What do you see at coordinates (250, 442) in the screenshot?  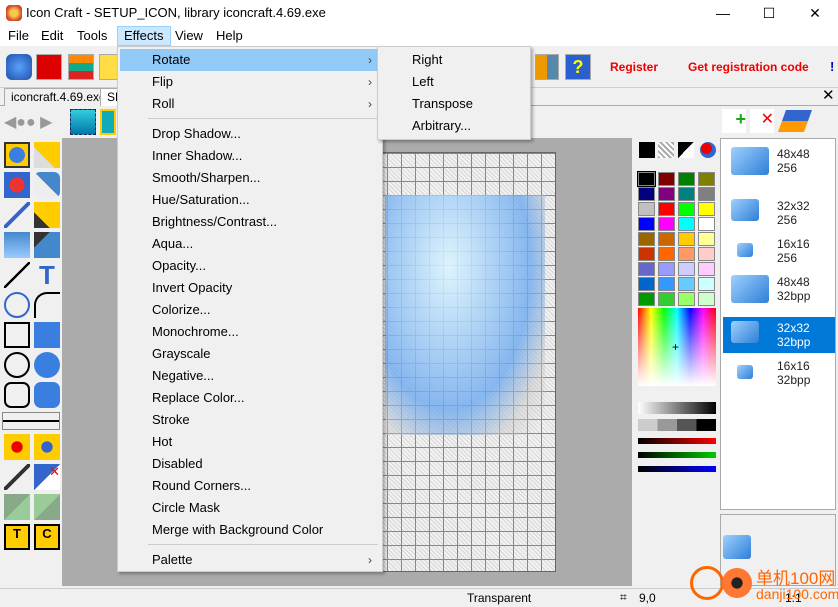 I see `effects-item-hot: Hot` at bounding box center [250, 442].